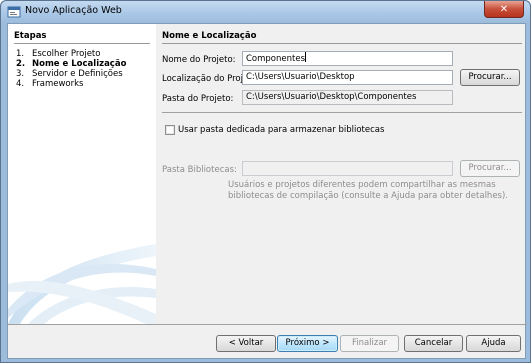 This screenshot has height=363, width=531. I want to click on step-number: 2., so click(21, 64).